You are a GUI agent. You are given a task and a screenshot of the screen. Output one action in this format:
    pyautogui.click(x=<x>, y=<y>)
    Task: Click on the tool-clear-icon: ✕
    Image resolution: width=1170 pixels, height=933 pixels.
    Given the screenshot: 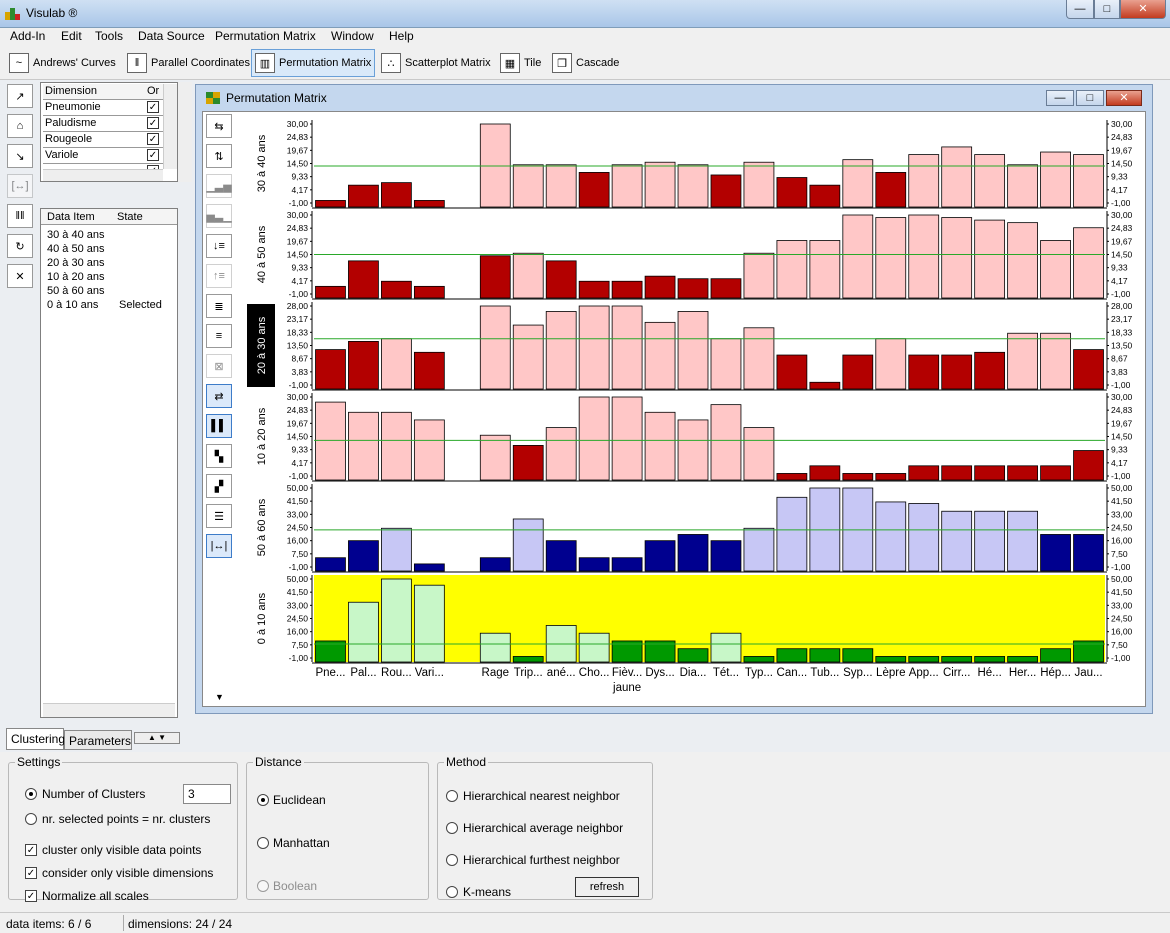 What is the action you would take?
    pyautogui.click(x=20, y=276)
    